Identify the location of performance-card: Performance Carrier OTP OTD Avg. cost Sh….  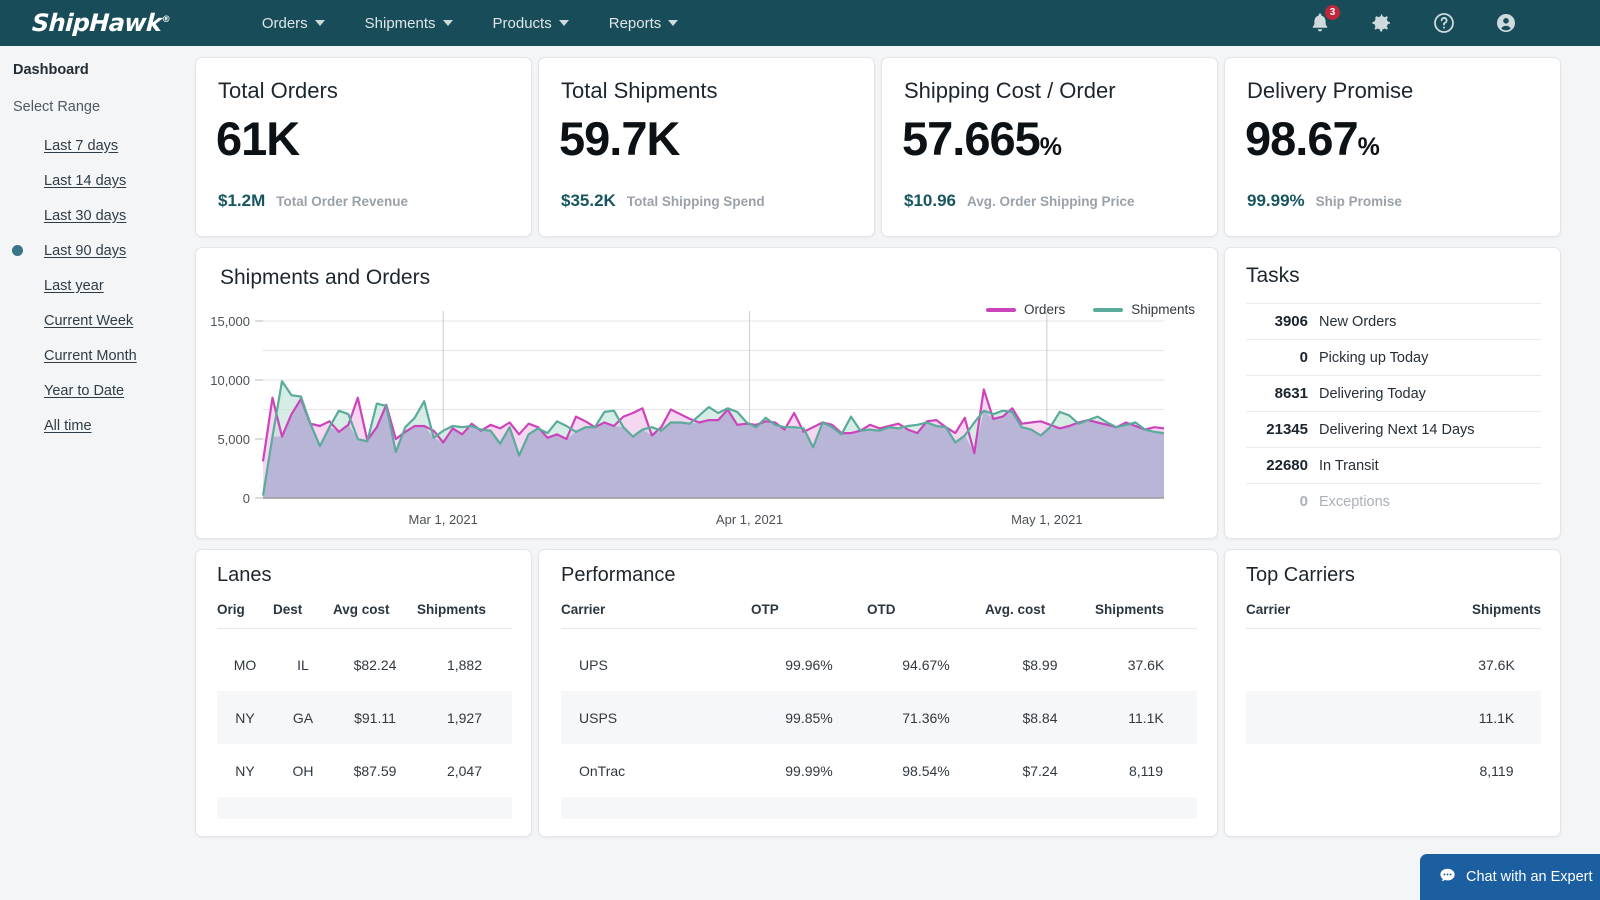
(878, 693).